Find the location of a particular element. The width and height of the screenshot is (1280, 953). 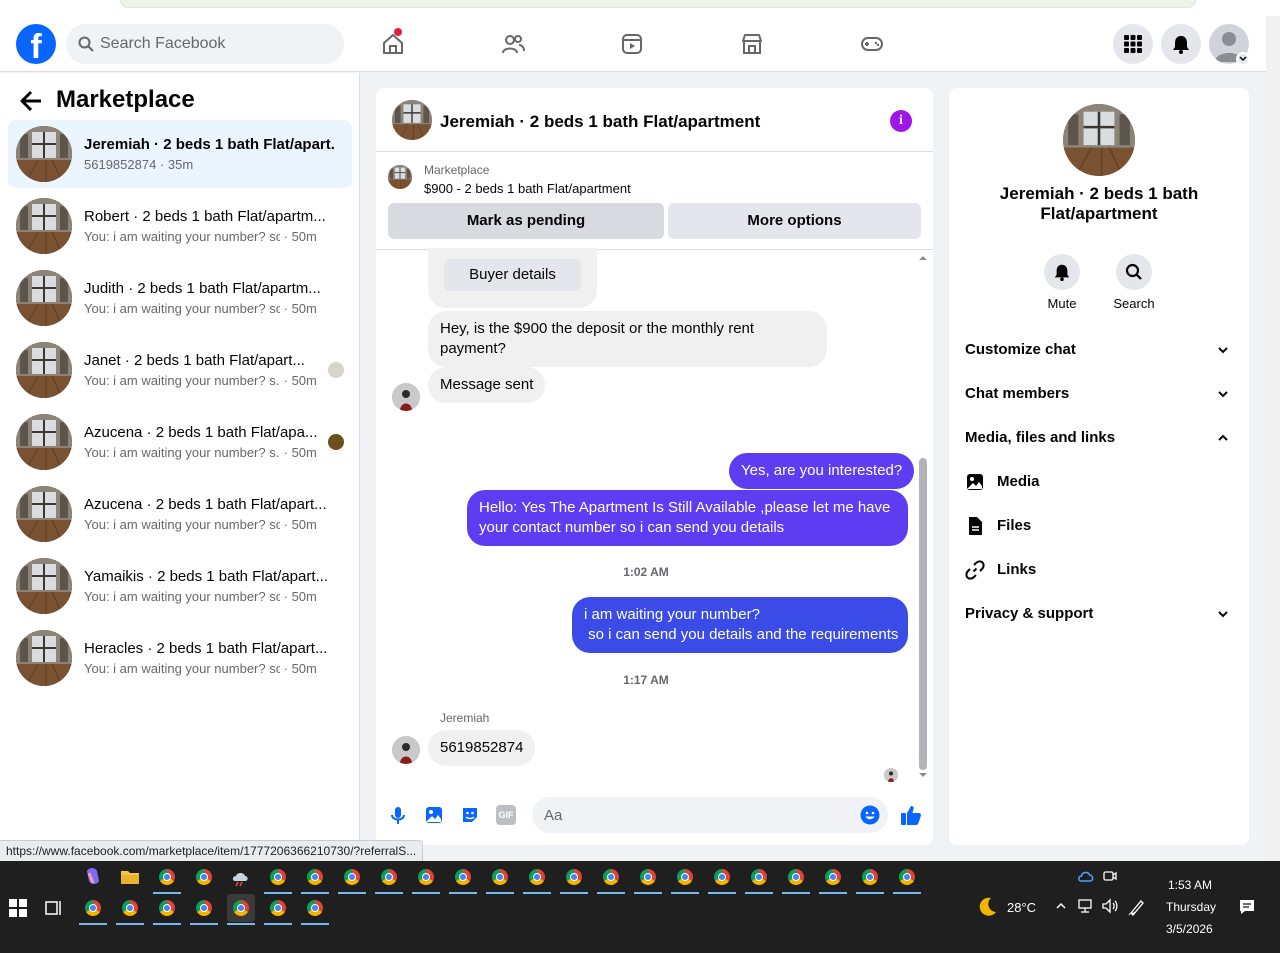

info-icon: i is located at coordinates (901, 121).